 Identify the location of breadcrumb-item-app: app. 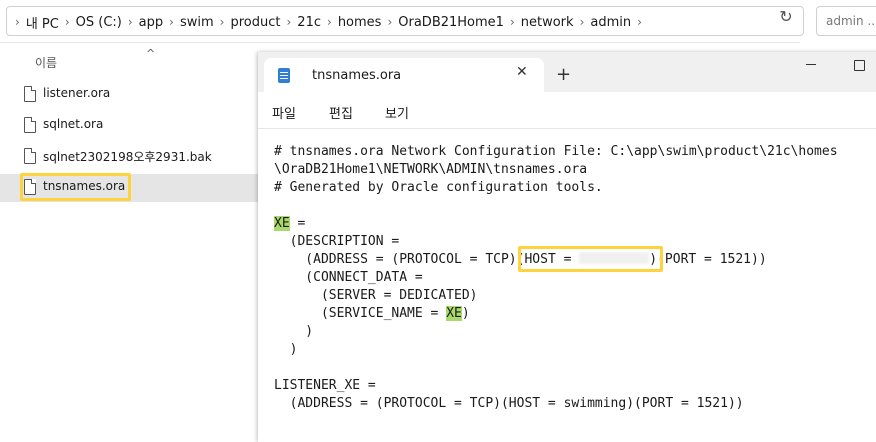
(151, 22).